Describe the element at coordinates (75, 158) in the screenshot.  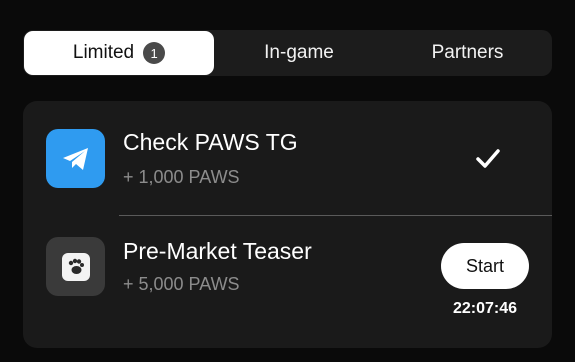
I see `telegram-icon` at that location.